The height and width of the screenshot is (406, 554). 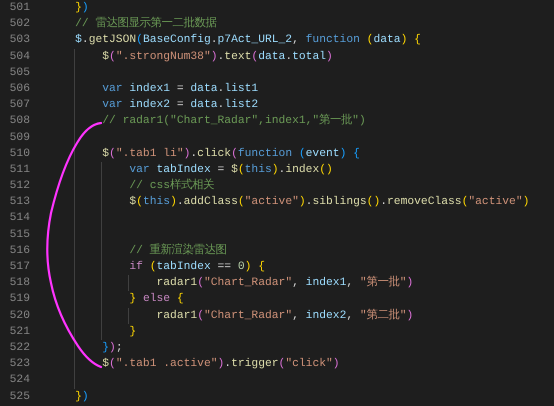 I want to click on line-number: 510, so click(x=19, y=154).